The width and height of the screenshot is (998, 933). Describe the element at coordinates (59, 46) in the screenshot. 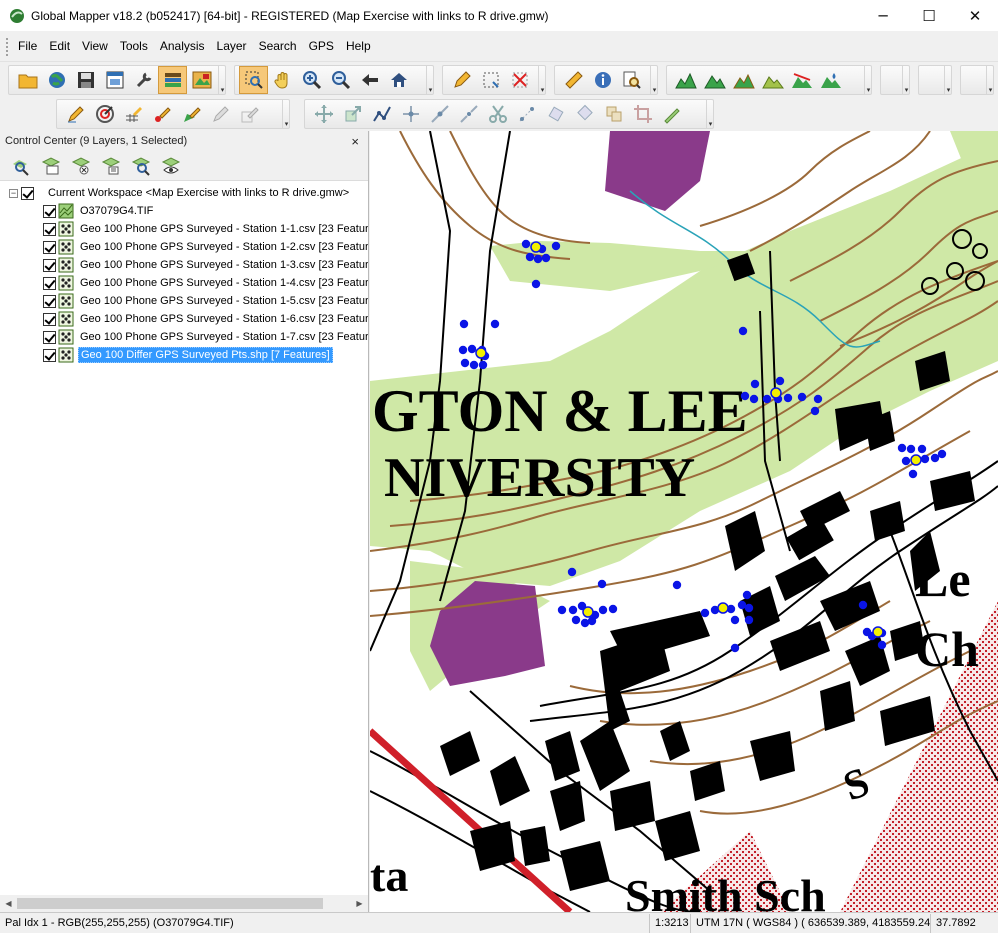

I see `menu-edit: Edit` at that location.